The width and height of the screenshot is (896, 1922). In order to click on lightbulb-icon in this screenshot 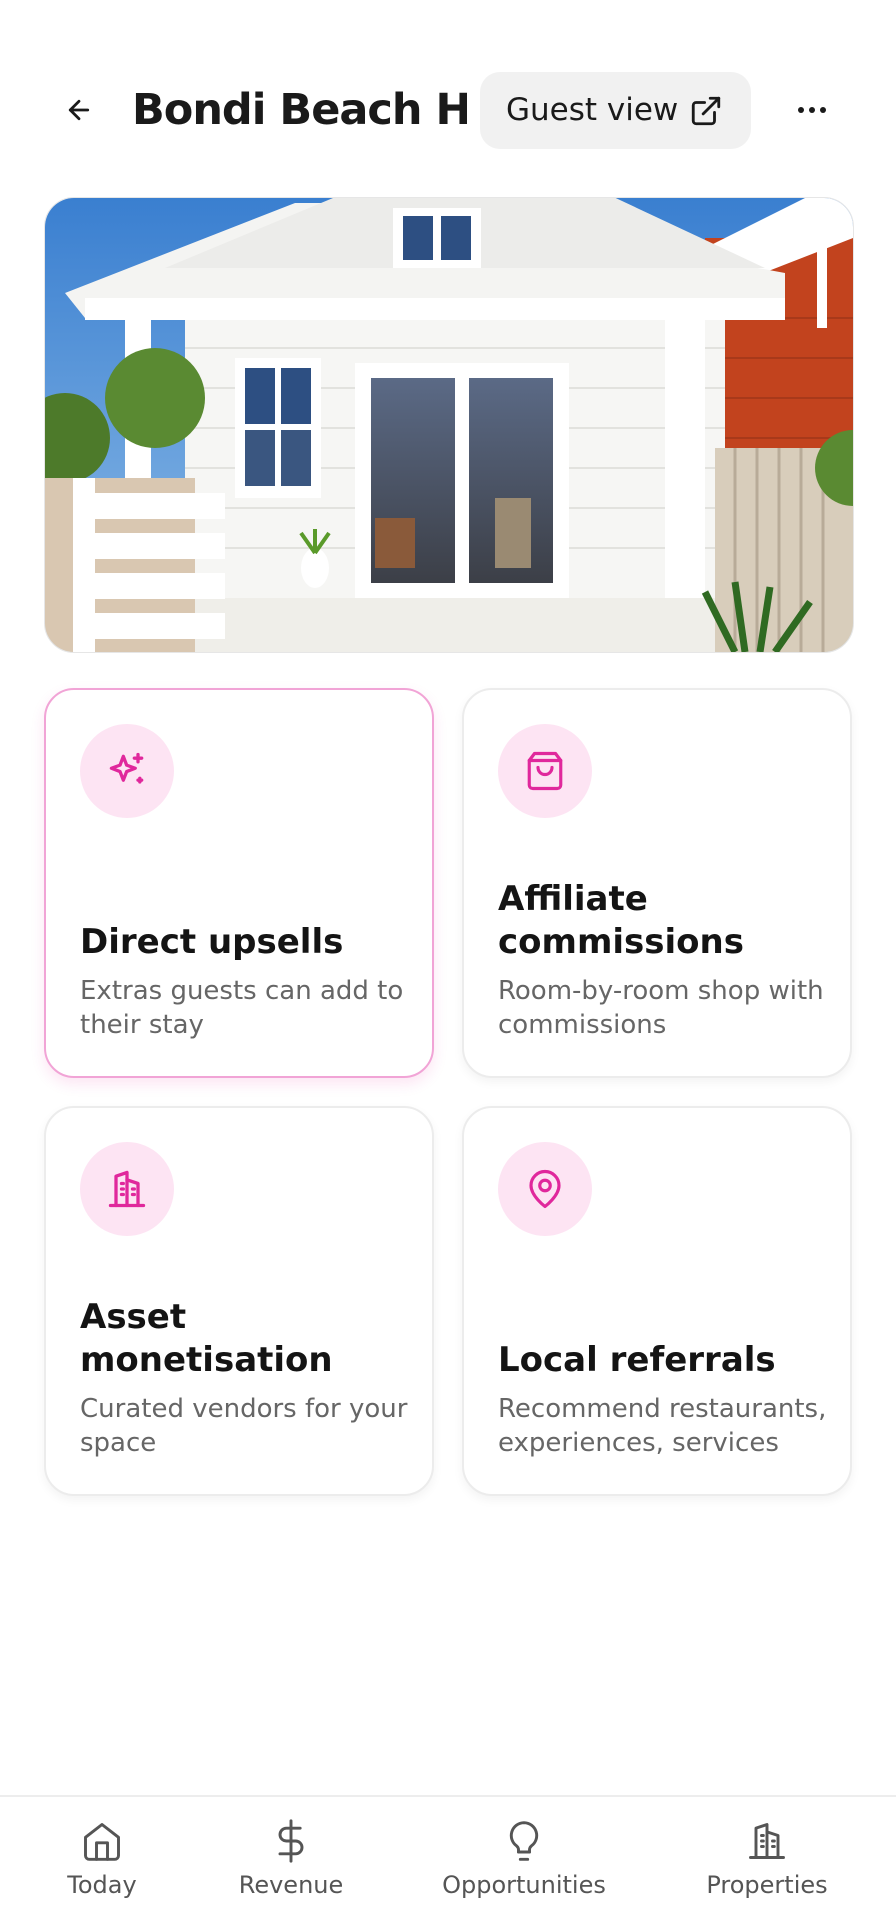, I will do `click(524, 1841)`.